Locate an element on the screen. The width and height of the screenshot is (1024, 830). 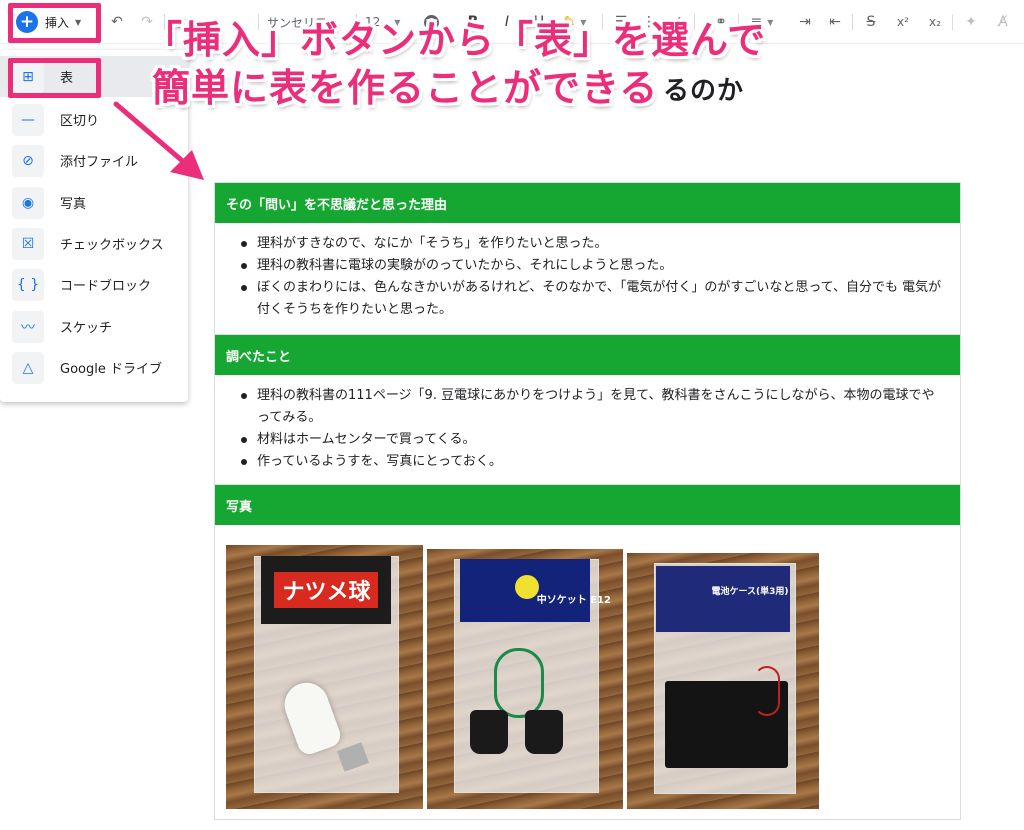
annotation-arrow is located at coordinates (158, 140).